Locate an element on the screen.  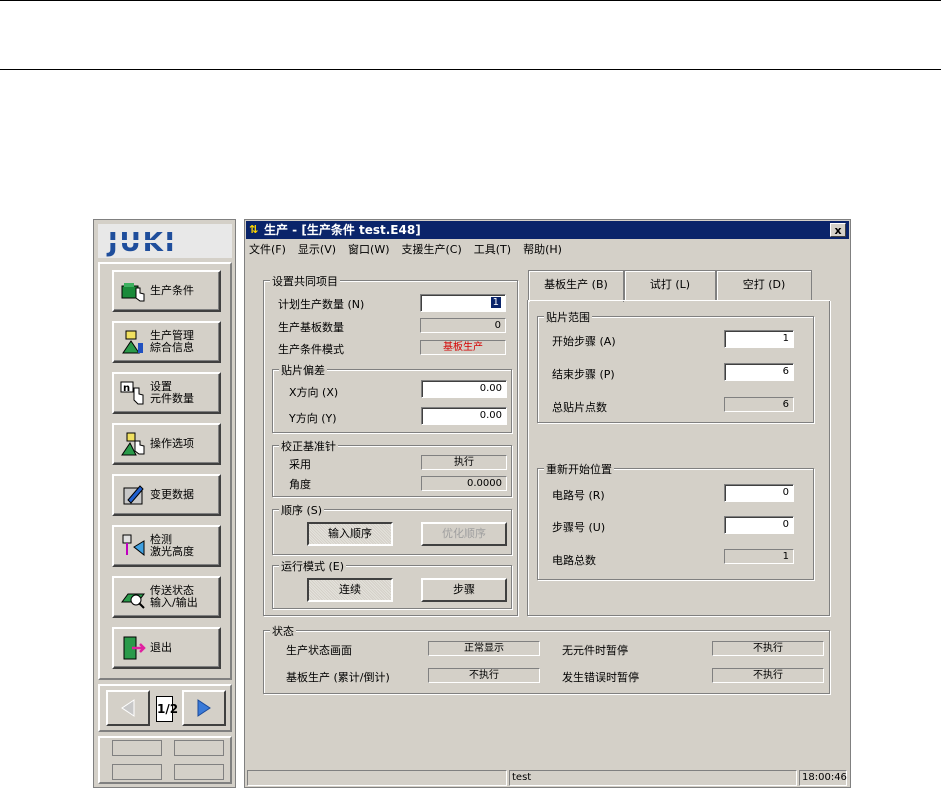
menu-support: 支援生产(C) is located at coordinates (432, 249).